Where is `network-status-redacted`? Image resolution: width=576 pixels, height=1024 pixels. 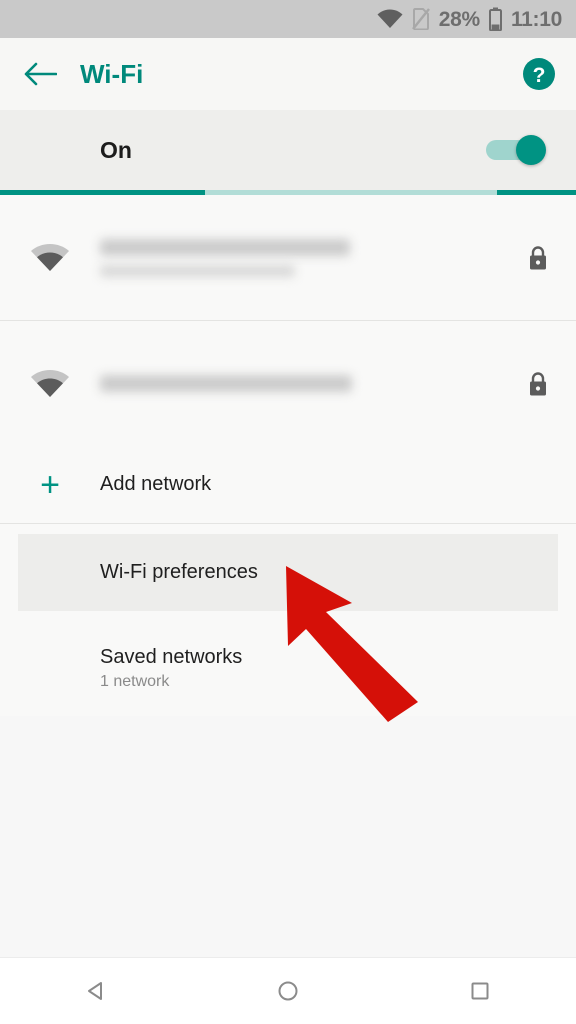 network-status-redacted is located at coordinates (197, 270).